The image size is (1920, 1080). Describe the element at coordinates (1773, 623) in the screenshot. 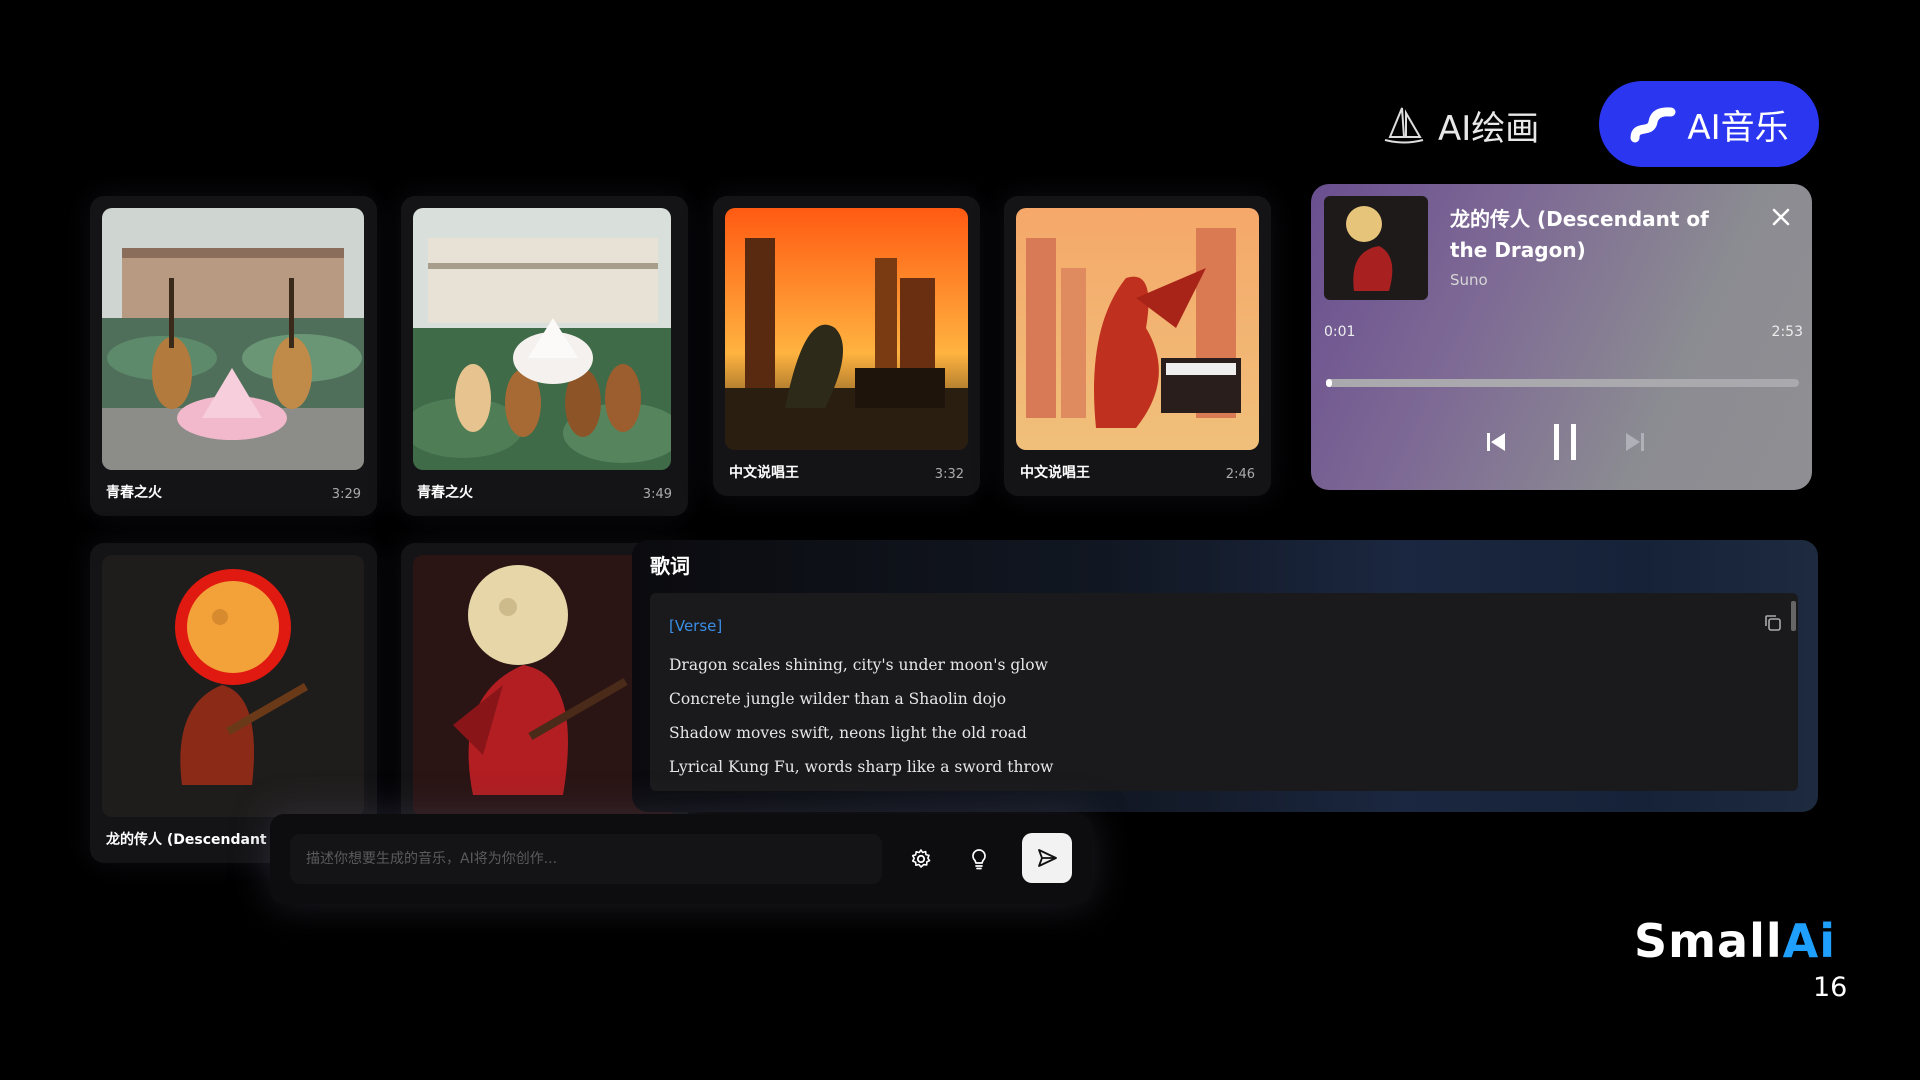

I see `copy-icon` at that location.